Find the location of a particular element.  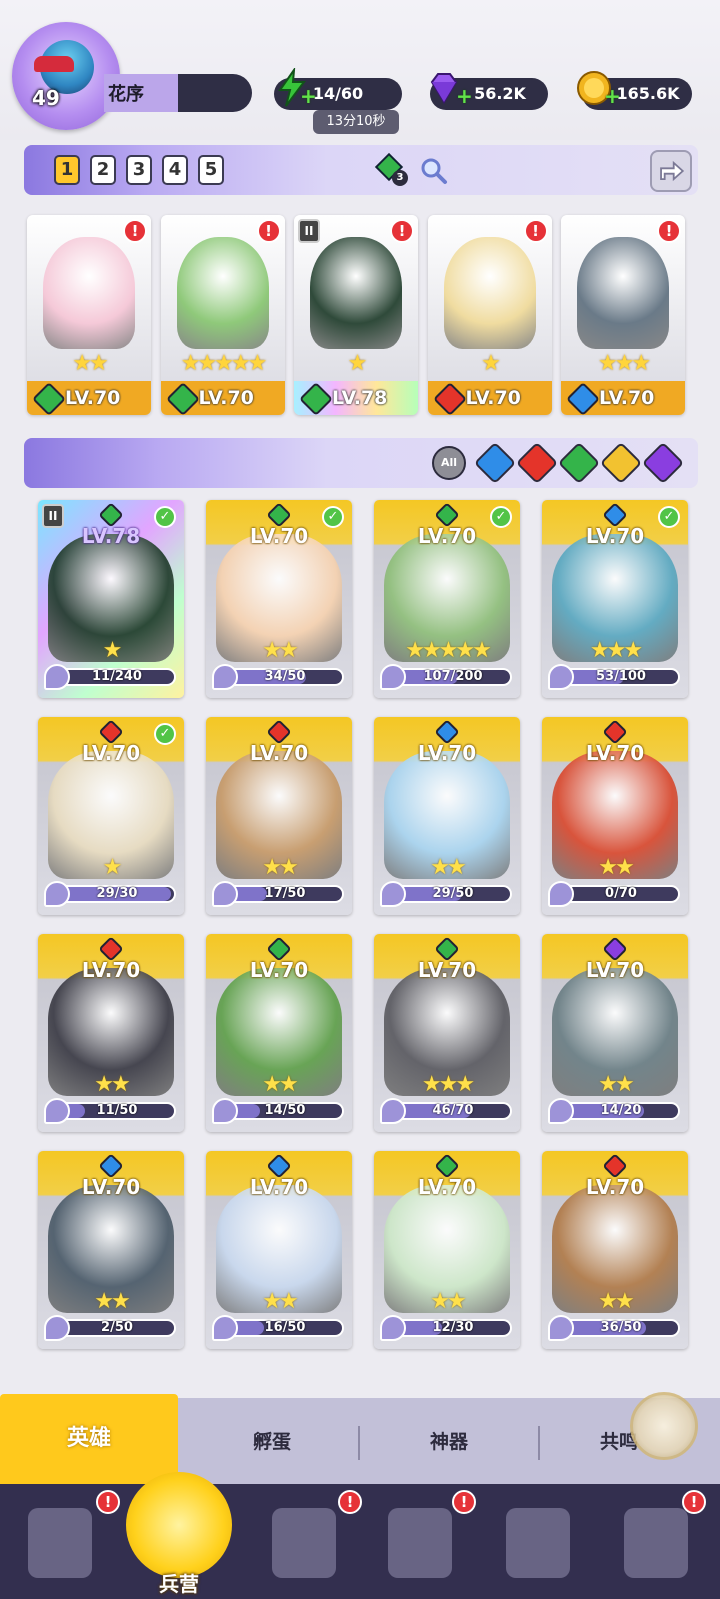

tab-divider is located at coordinates (359, 1443).